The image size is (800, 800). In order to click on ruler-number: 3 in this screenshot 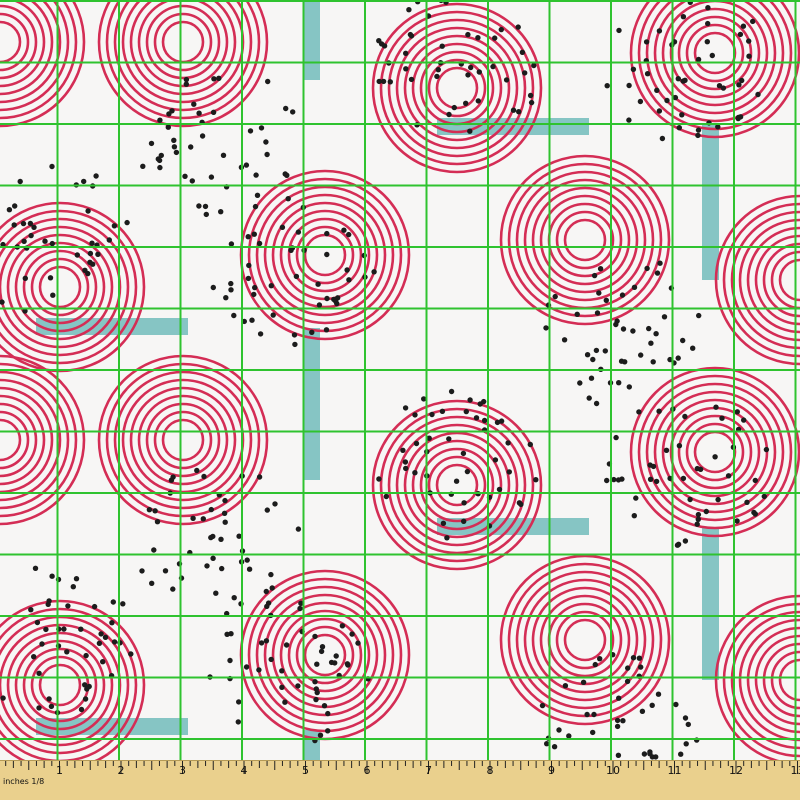, I will do `click(182, 770)`.